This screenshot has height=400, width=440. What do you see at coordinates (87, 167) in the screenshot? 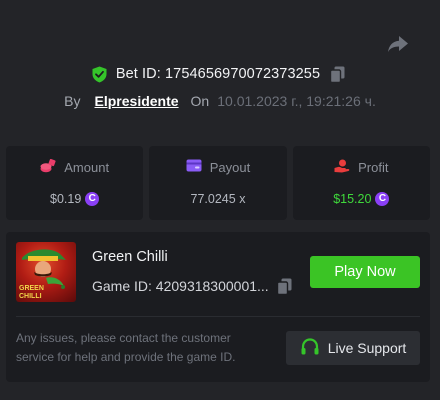
I see `amount-label: Amount` at bounding box center [87, 167].